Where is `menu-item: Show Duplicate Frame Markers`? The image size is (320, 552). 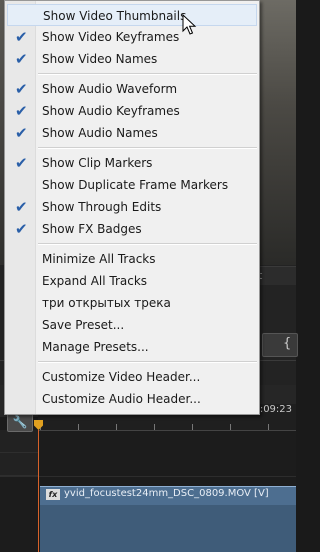
menu-item: Show Duplicate Frame Markers is located at coordinates (132, 185).